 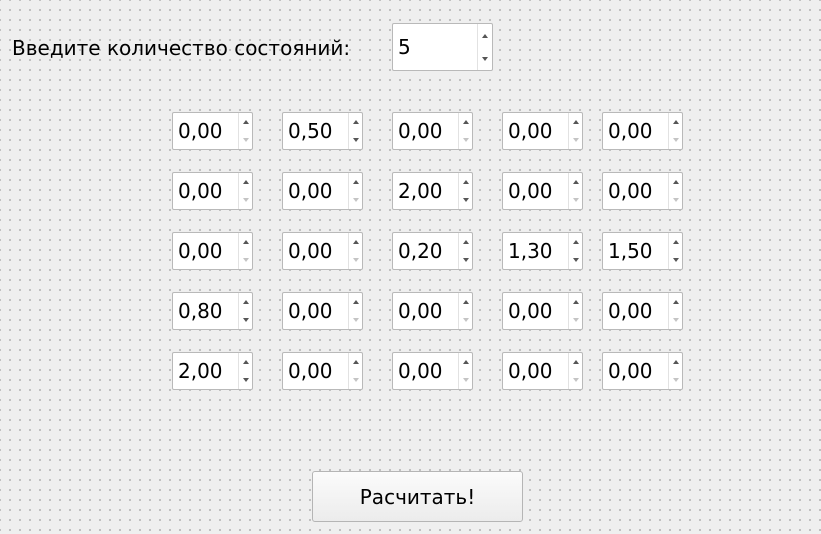 I want to click on matrix-cell-value: 0,80, so click(x=205, y=311).